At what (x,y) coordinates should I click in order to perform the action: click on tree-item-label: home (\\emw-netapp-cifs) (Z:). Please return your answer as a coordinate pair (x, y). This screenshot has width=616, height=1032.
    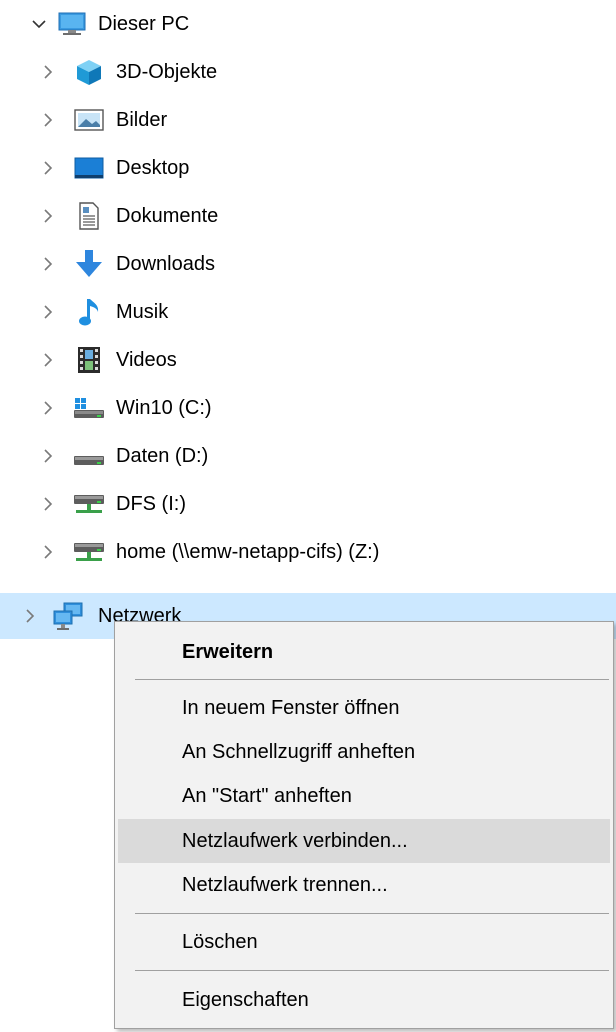
    Looking at the image, I should click on (248, 551).